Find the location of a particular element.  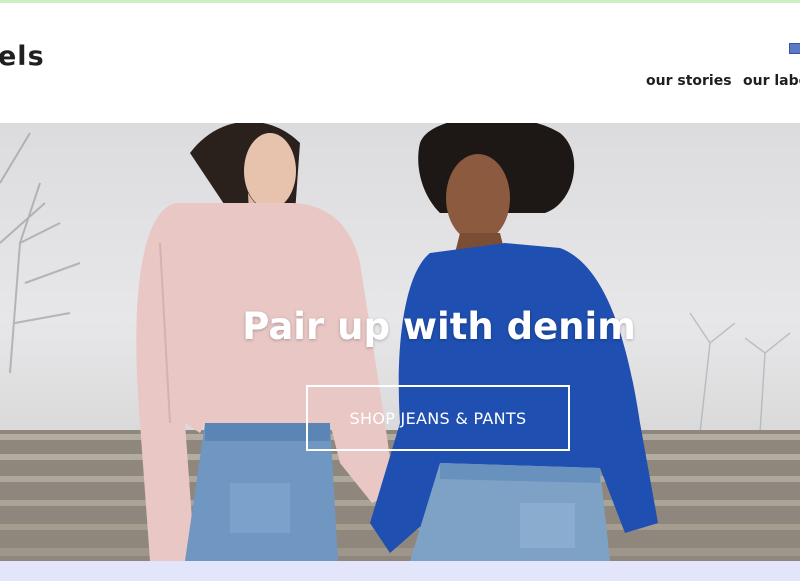

hero-headline: Pair up with denim is located at coordinates (439, 326).